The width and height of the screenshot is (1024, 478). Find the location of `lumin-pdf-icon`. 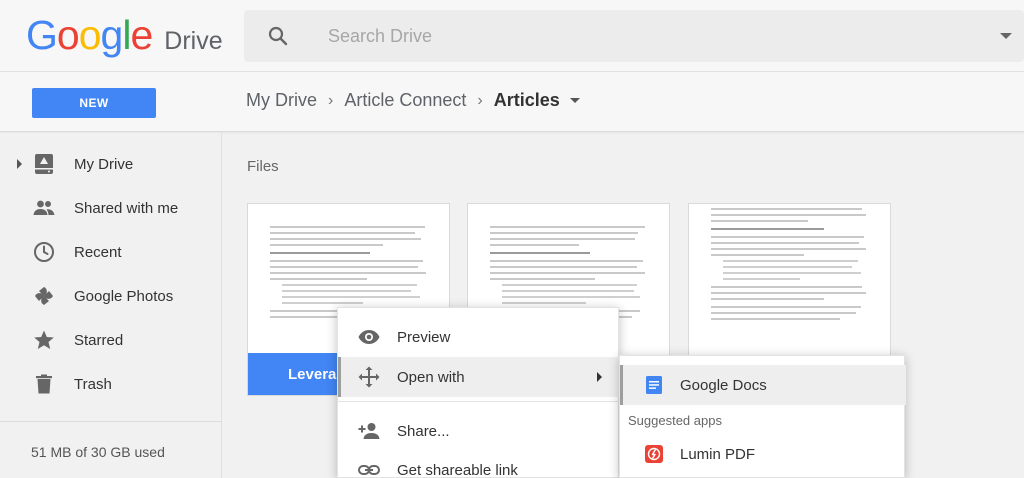

lumin-pdf-icon is located at coordinates (654, 454).